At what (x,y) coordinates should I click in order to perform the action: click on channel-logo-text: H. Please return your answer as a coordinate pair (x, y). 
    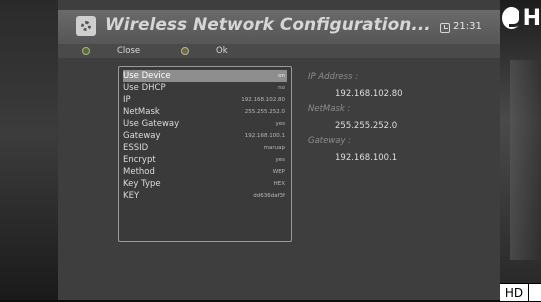
    Looking at the image, I should click on (531, 18).